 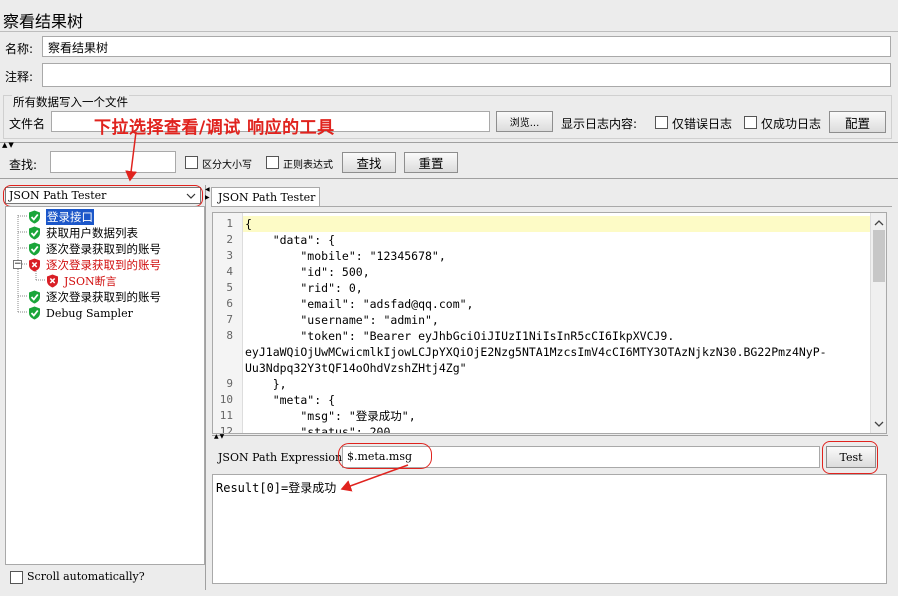 What do you see at coordinates (466, 75) in the screenshot?
I see `comment-field` at bounding box center [466, 75].